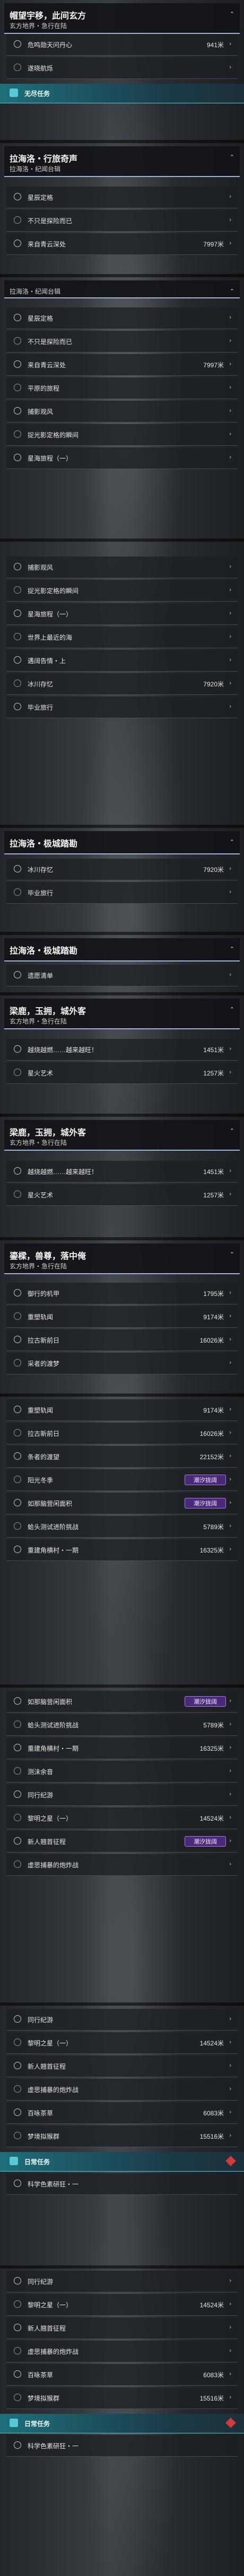 This screenshot has height=2576, width=244. I want to click on quest-row: 阳光冬季 潮汐拢阔 ›, so click(122, 1480).